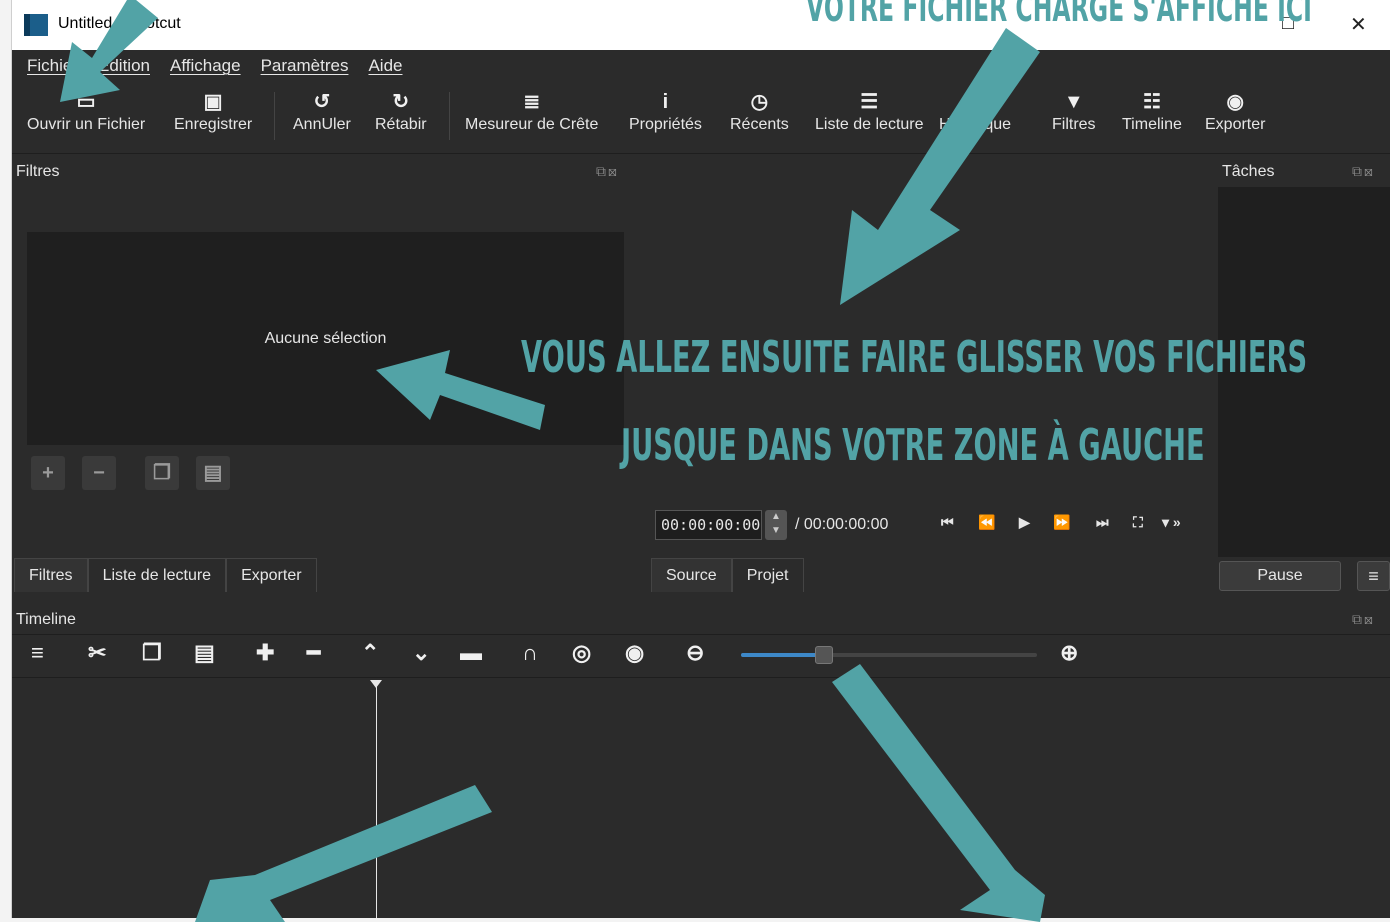 This screenshot has width=1390, height=922. I want to click on remove-filter-button: −, so click(99, 473).